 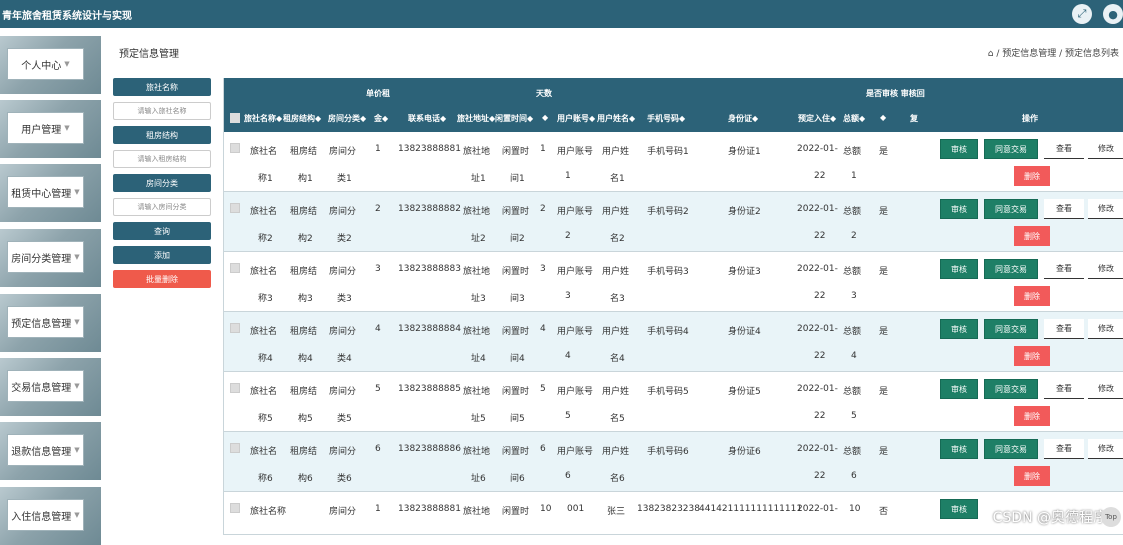 I want to click on sidebar-item-user-management: 用户管理 ▼, so click(x=50, y=129).